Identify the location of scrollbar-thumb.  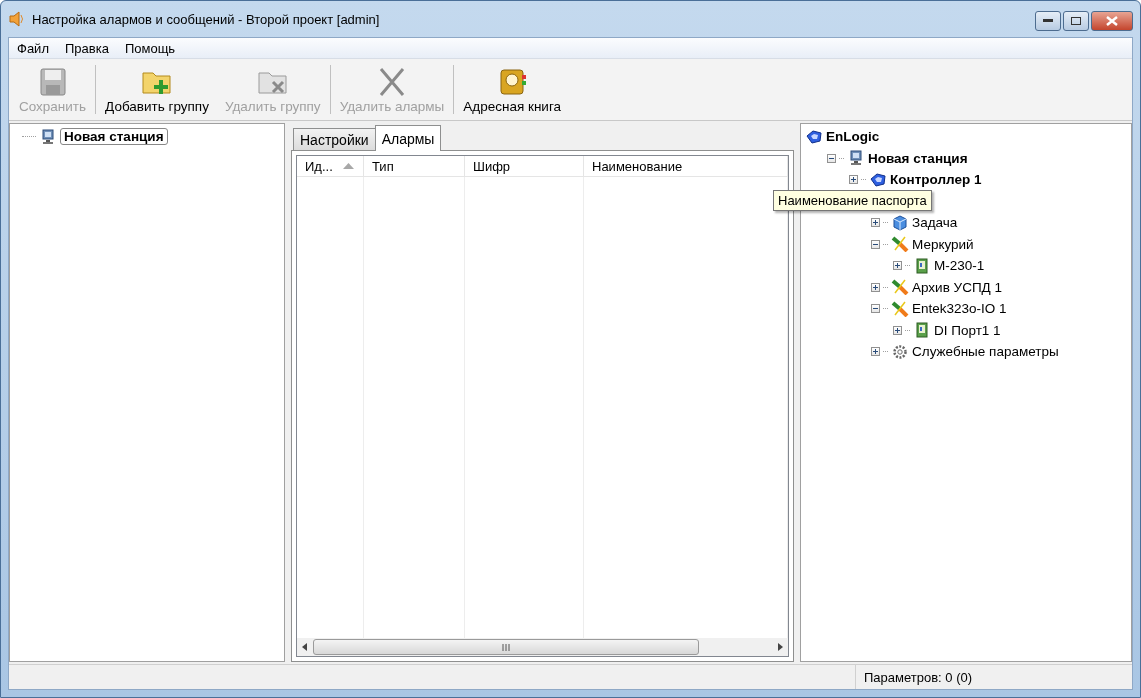
(506, 647).